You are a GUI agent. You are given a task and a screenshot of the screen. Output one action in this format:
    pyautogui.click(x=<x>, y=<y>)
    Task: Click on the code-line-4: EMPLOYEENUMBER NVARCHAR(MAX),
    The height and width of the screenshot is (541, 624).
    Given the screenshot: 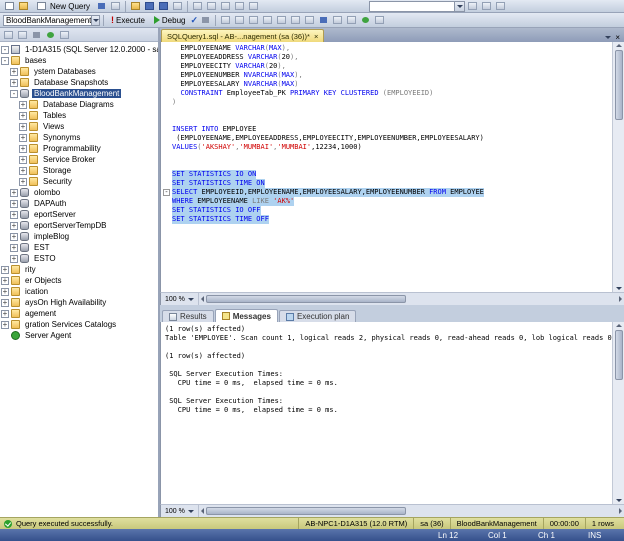 What is the action you would take?
    pyautogui.click(x=386, y=75)
    